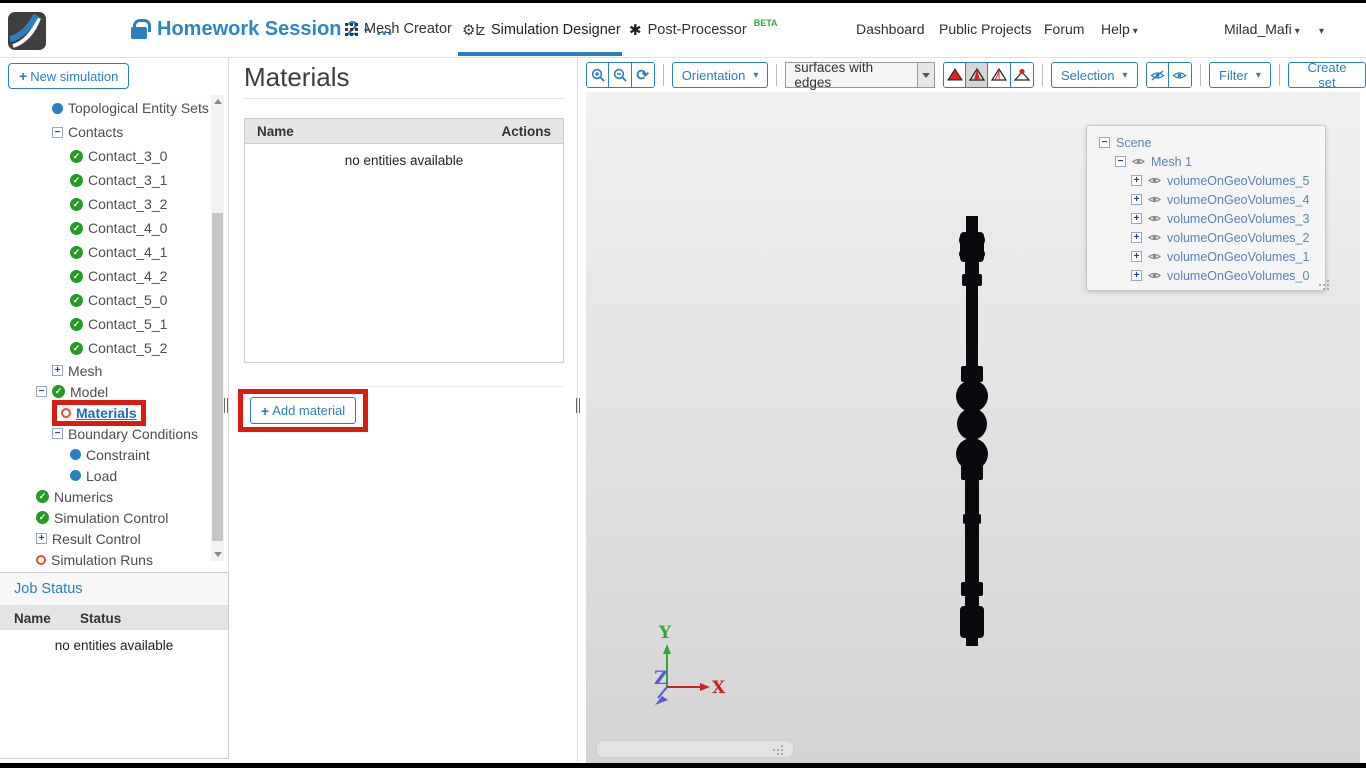  I want to click on tree-item-numerics: ✓ Numerics, so click(105, 496).